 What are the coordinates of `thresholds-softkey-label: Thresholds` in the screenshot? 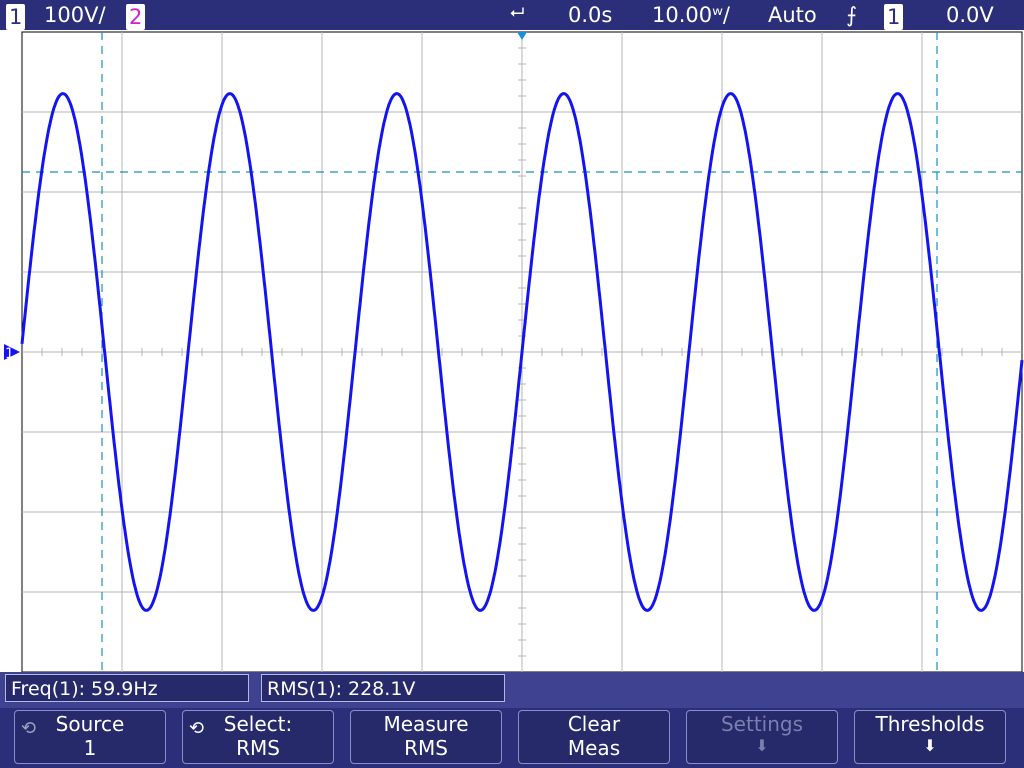 It's located at (930, 724).